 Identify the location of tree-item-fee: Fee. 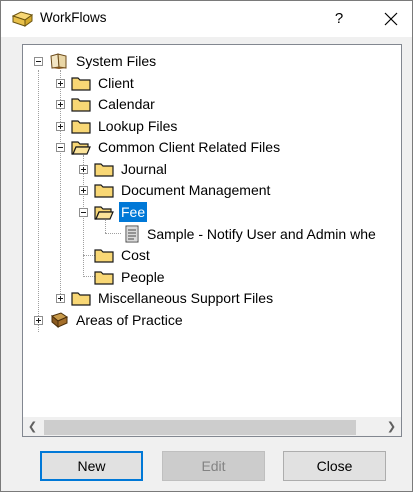
(212, 212).